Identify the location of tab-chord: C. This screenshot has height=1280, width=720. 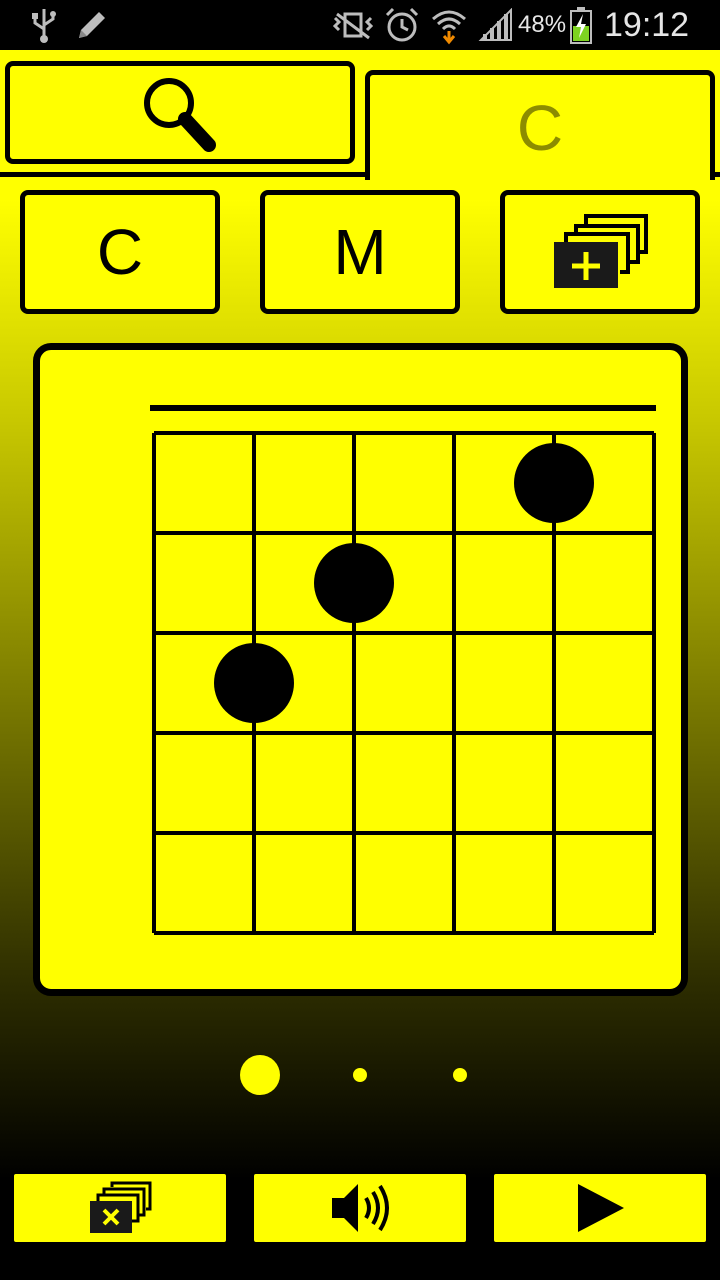
(540, 125).